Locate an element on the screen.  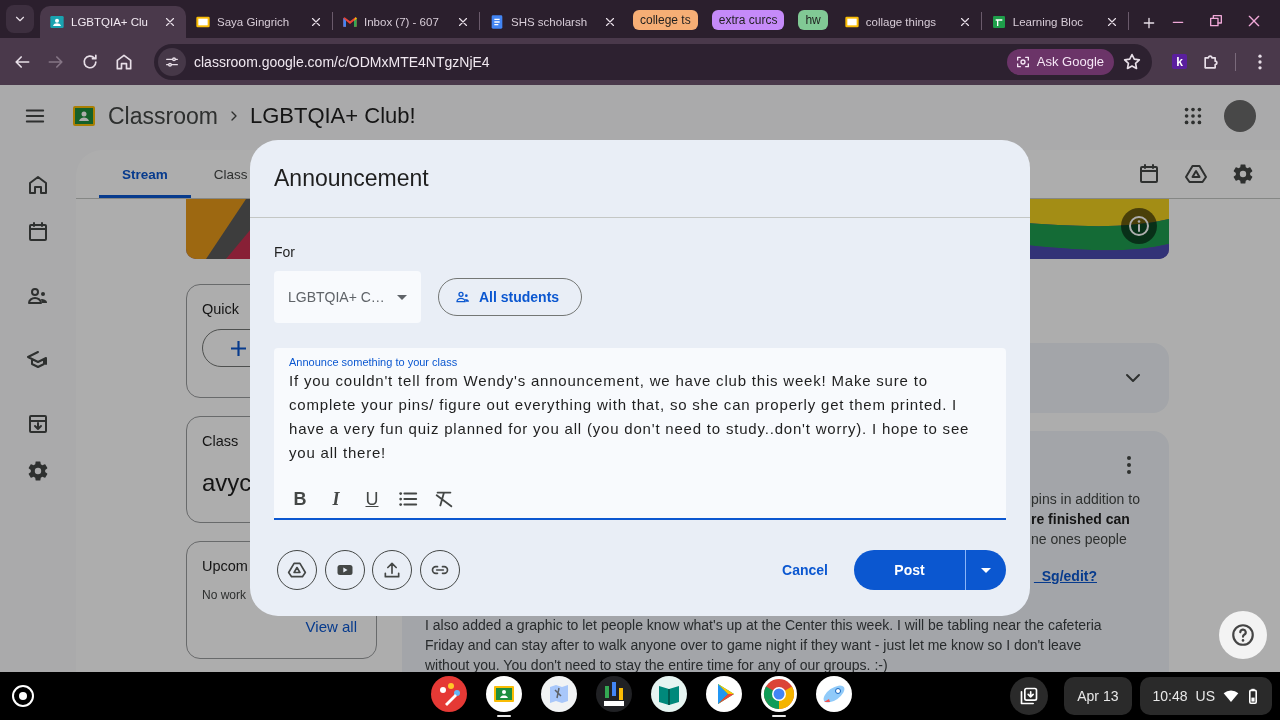
palette-app-icon is located at coordinates (449, 693).